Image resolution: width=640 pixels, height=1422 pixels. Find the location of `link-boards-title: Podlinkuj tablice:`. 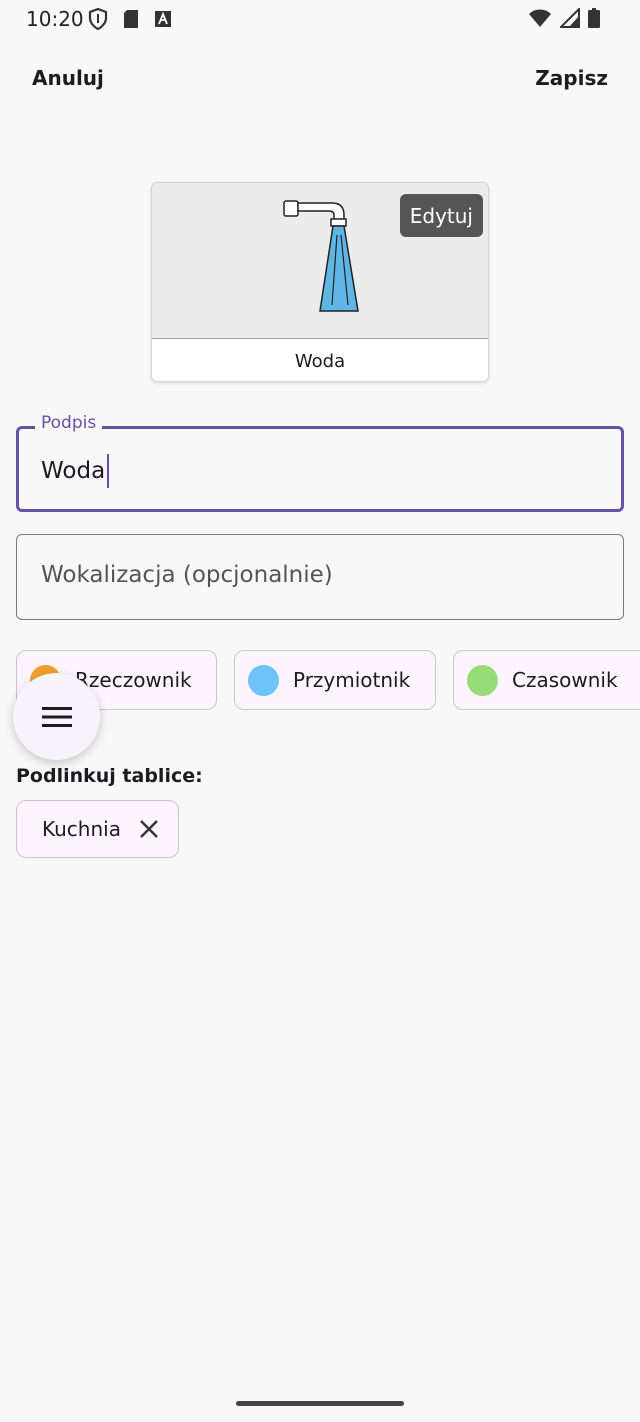

link-boards-title: Podlinkuj tablice: is located at coordinates (109, 776).